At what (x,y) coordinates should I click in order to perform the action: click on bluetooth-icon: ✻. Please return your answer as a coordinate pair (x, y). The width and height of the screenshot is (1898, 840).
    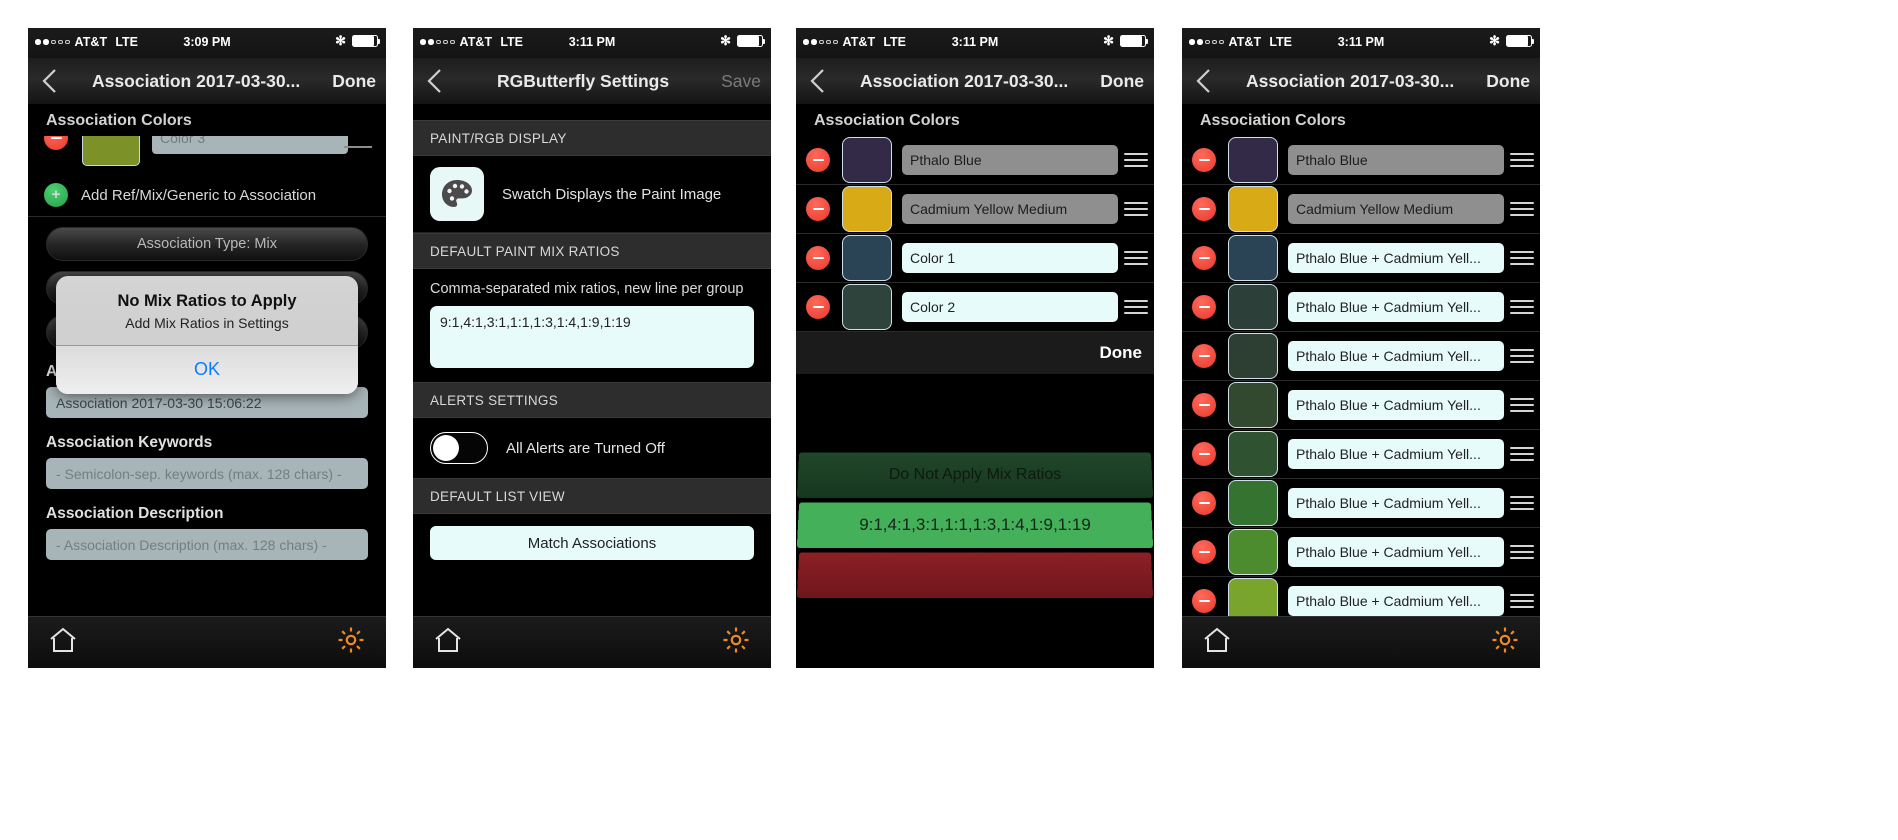
    Looking at the image, I should click on (1108, 40).